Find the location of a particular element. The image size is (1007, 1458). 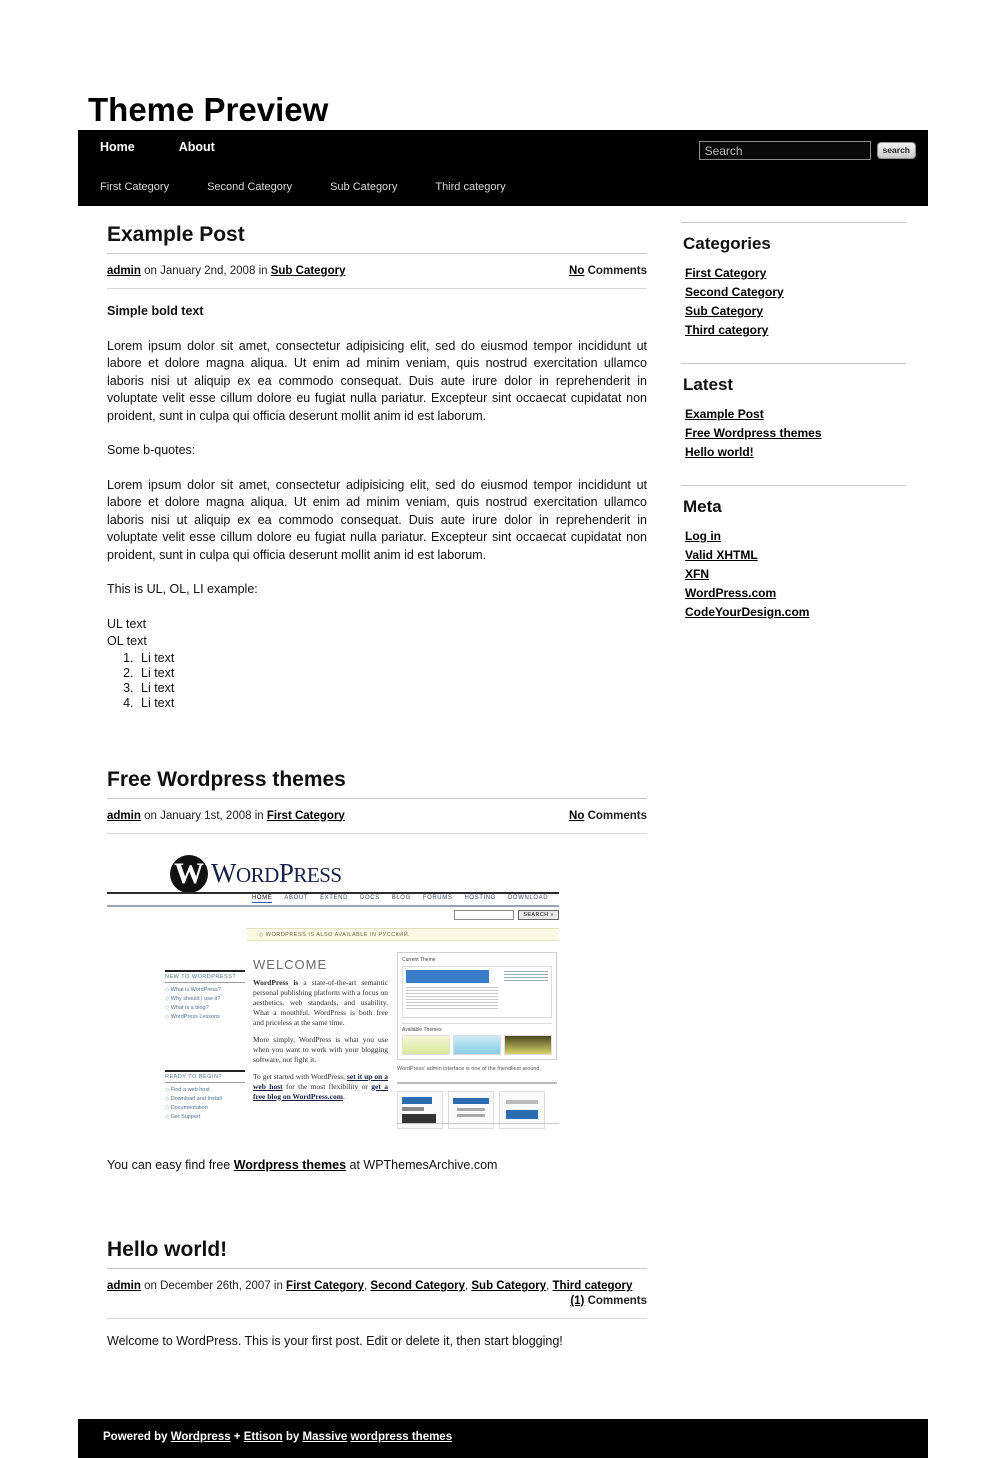

list-item: CodeYourDesign.com is located at coordinates (795, 612).